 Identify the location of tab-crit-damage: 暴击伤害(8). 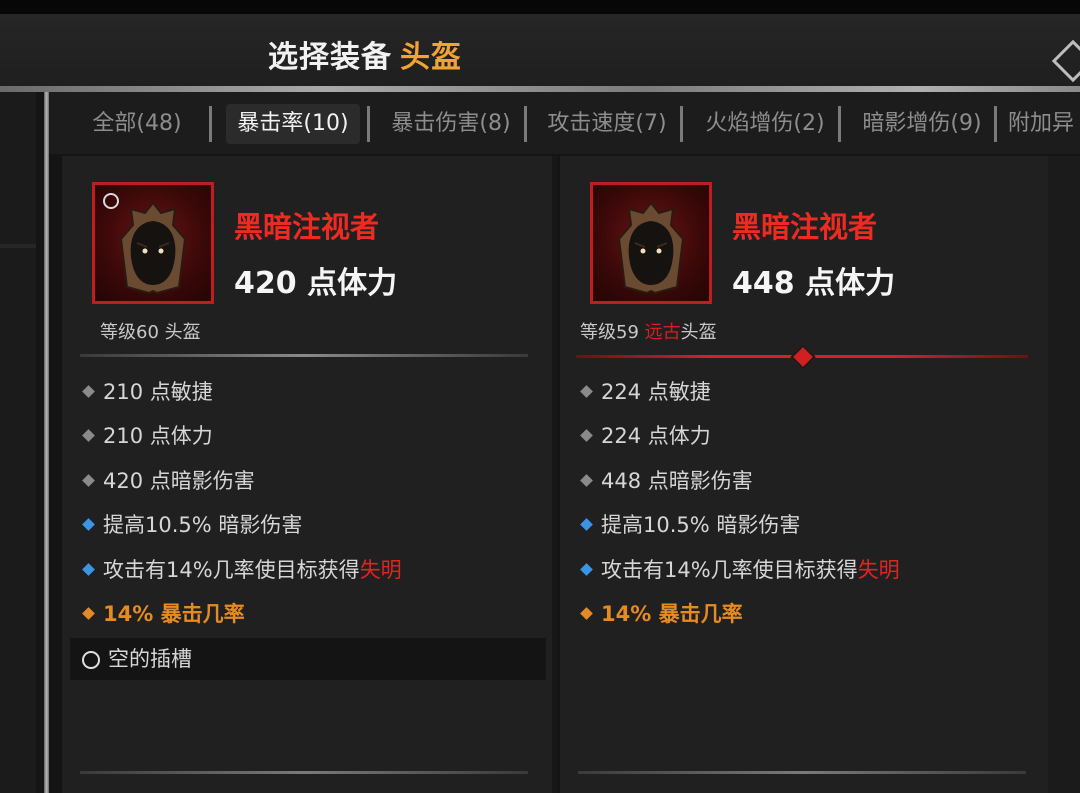
(451, 124).